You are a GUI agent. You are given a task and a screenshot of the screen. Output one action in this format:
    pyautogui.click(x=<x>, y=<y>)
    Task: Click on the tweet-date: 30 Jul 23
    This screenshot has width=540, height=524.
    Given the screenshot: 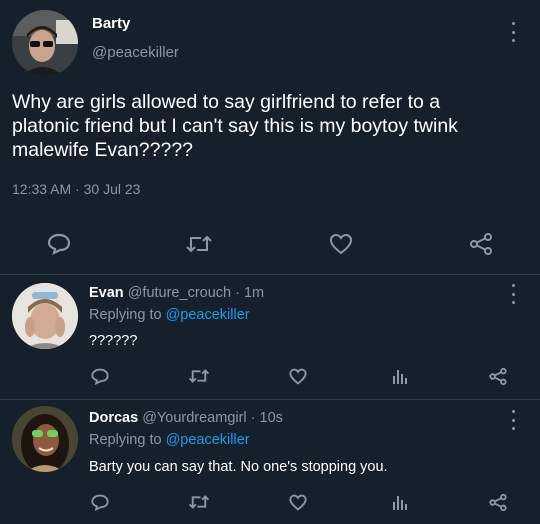 What is the action you would take?
    pyautogui.click(x=112, y=189)
    